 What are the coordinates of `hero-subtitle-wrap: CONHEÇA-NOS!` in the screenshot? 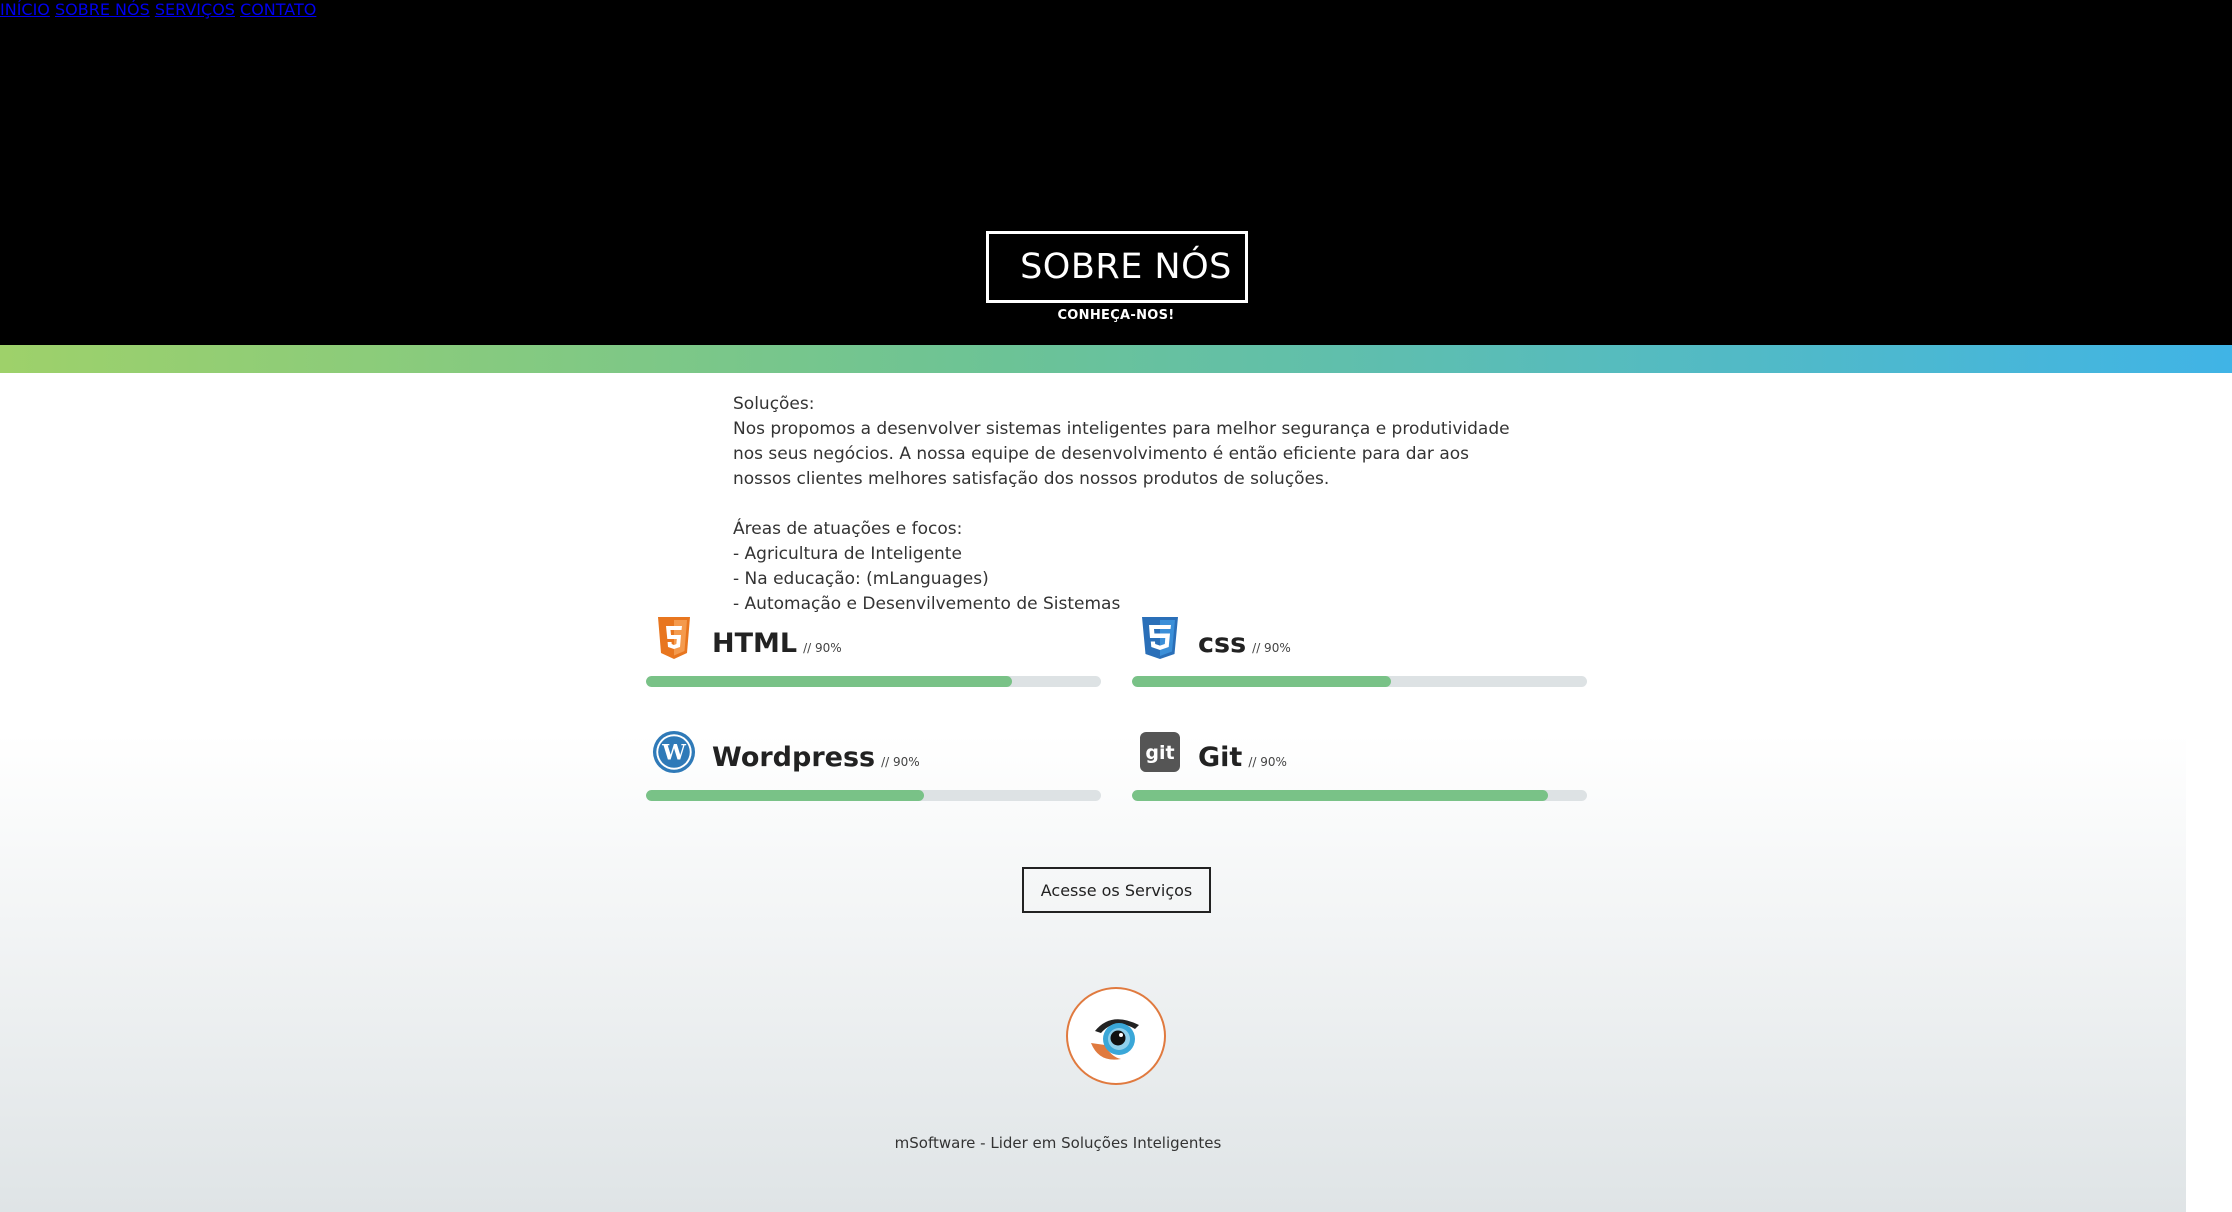 It's located at (1116, 315).